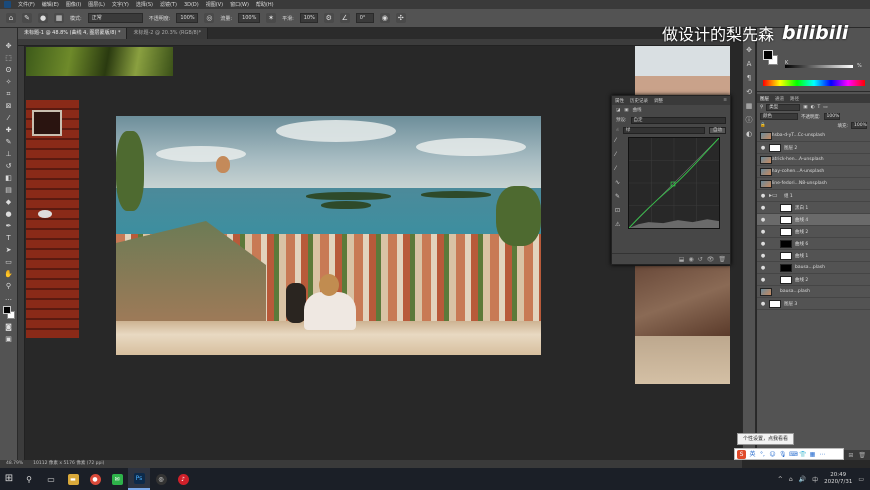 This screenshot has height=490, width=870. I want to click on layer-name: 黑白 1, so click(801, 208).